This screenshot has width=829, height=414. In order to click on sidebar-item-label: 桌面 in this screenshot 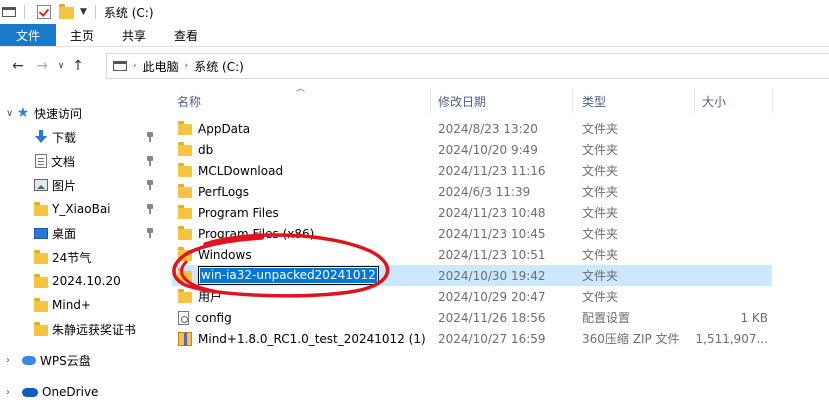, I will do `click(64, 233)`.